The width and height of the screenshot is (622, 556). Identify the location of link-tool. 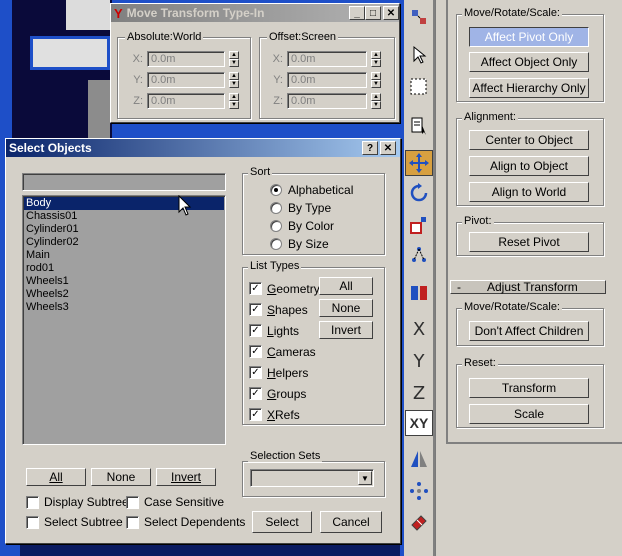
(419, 255).